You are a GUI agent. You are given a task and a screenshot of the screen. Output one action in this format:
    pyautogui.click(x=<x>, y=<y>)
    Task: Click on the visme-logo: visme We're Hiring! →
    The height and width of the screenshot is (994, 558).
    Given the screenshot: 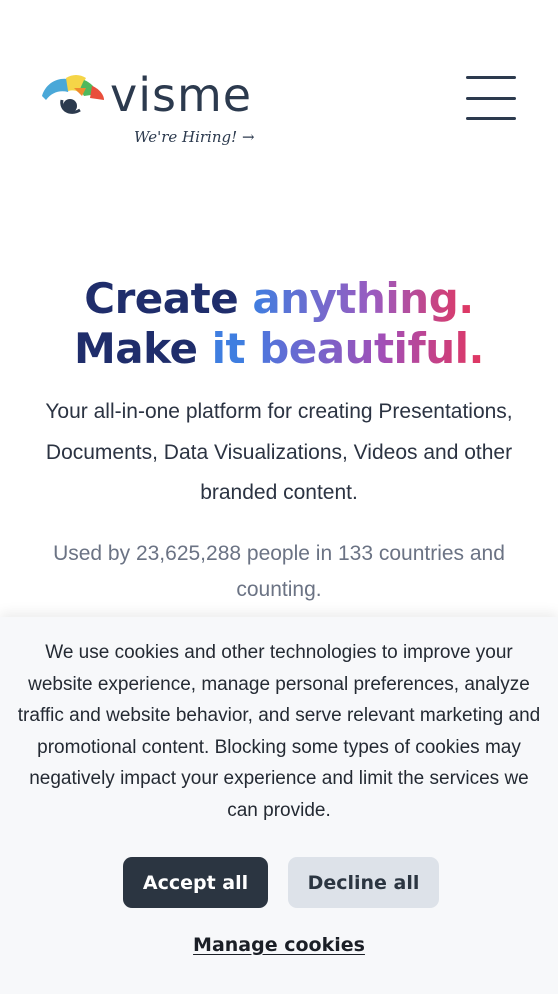 What is the action you would take?
    pyautogui.click(x=158, y=112)
    